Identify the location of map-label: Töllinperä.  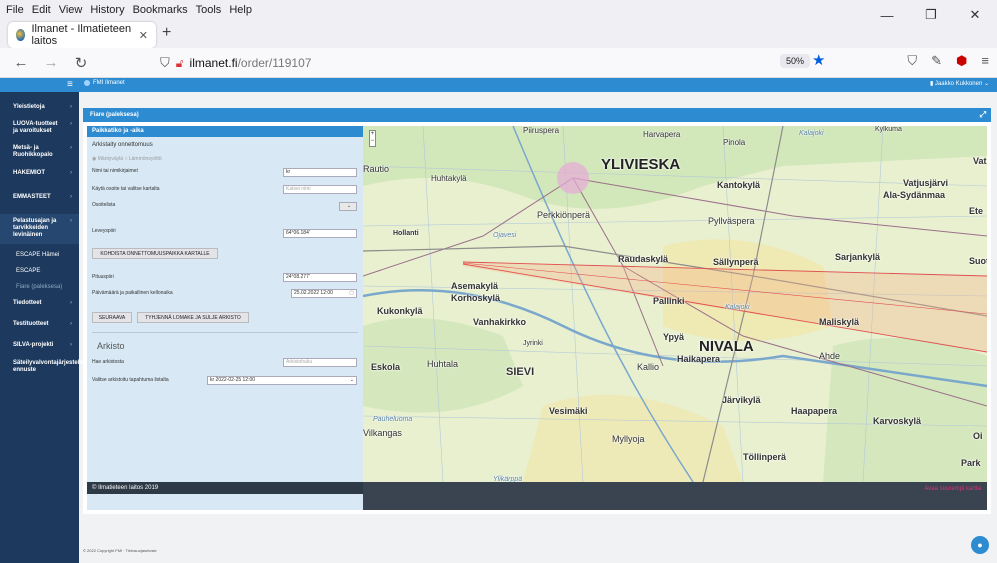
(765, 457).